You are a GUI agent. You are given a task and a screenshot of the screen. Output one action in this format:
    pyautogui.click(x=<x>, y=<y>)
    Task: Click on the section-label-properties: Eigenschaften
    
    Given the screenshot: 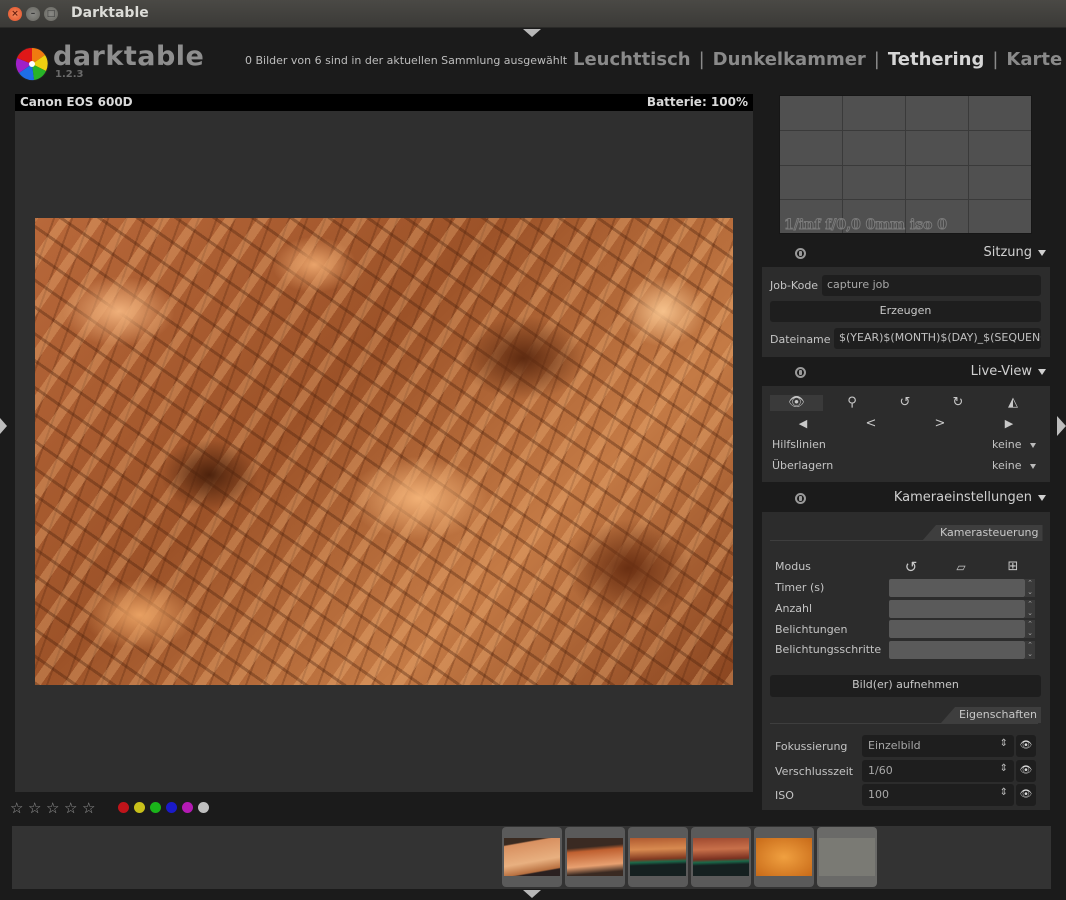 What is the action you would take?
    pyautogui.click(x=991, y=715)
    